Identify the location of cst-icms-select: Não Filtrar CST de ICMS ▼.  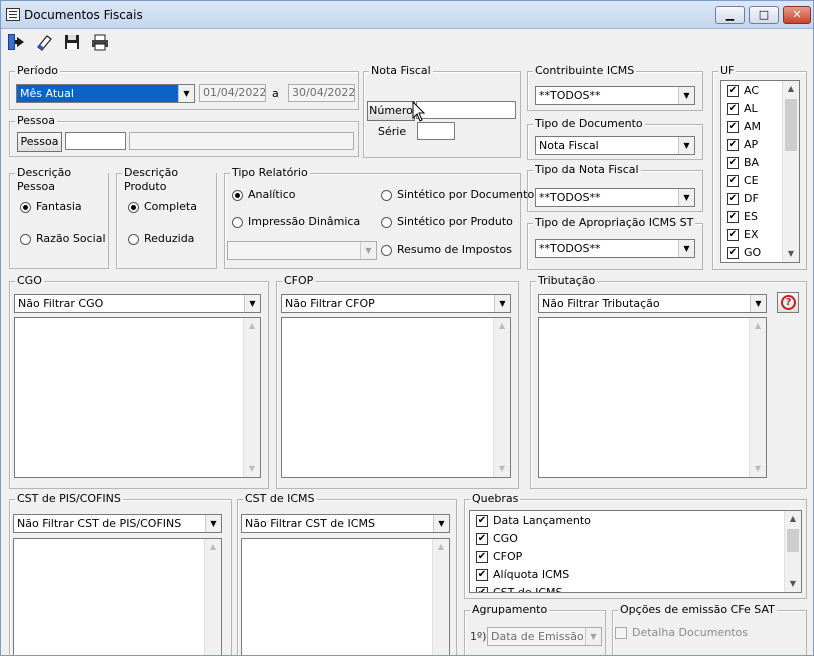
(345, 523).